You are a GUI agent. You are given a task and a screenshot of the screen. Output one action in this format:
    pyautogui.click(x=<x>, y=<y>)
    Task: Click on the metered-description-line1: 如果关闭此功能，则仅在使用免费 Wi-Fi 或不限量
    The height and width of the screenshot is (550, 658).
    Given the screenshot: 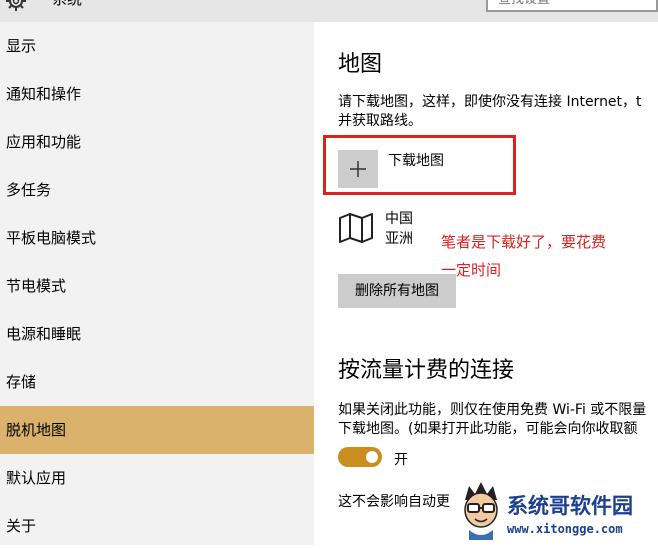 What is the action you would take?
    pyautogui.click(x=492, y=410)
    